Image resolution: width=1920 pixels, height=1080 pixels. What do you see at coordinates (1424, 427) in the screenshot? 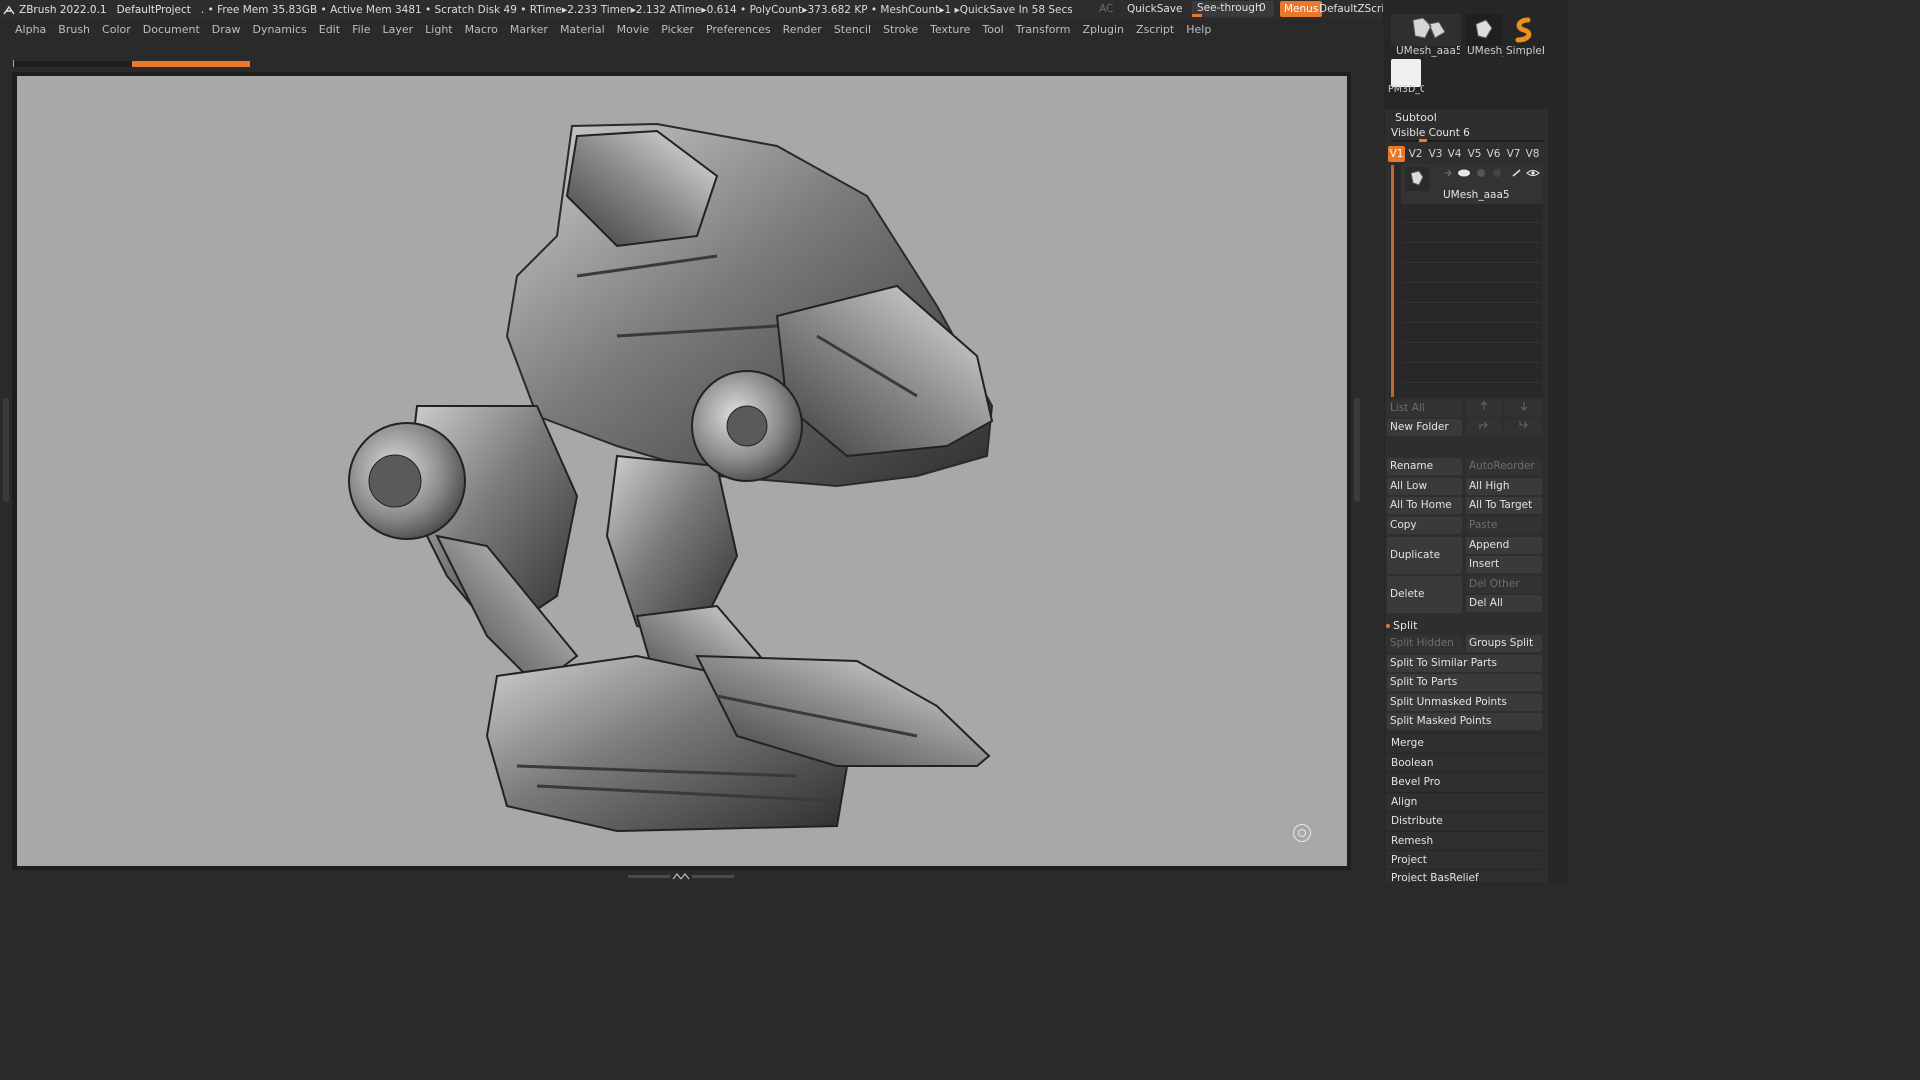
I see `new-folder-button: New Folder` at bounding box center [1424, 427].